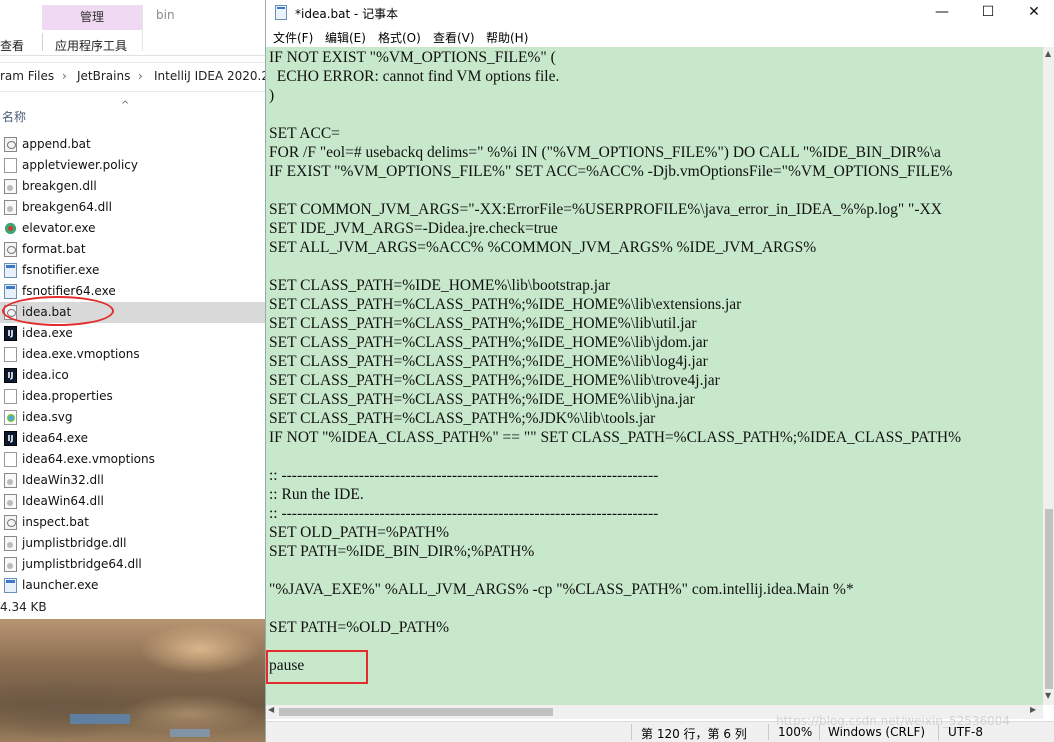  I want to click on file-item: fsnotifier64.exe, so click(132, 291).